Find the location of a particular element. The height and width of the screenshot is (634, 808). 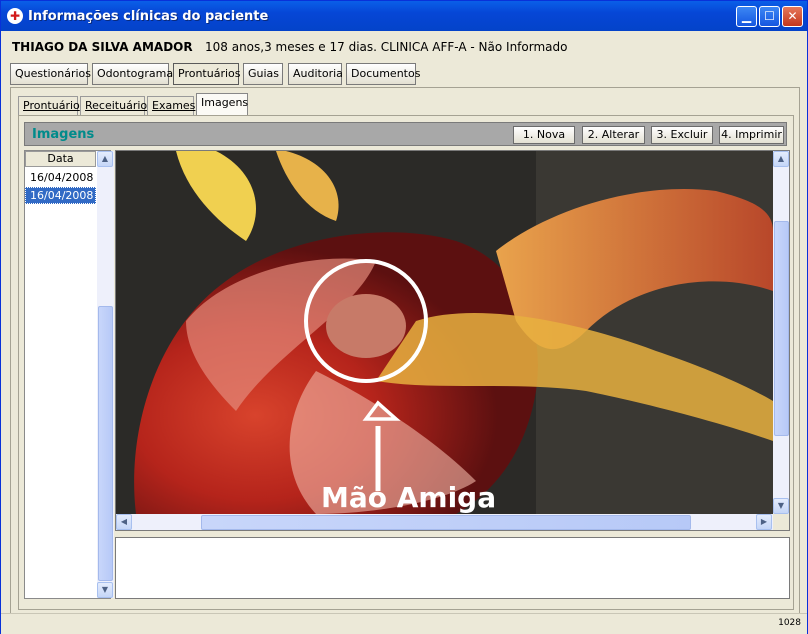

title-bar: ✚ Informações clínicas do paciente ▁ ☐ ✕ is located at coordinates (404, 16).